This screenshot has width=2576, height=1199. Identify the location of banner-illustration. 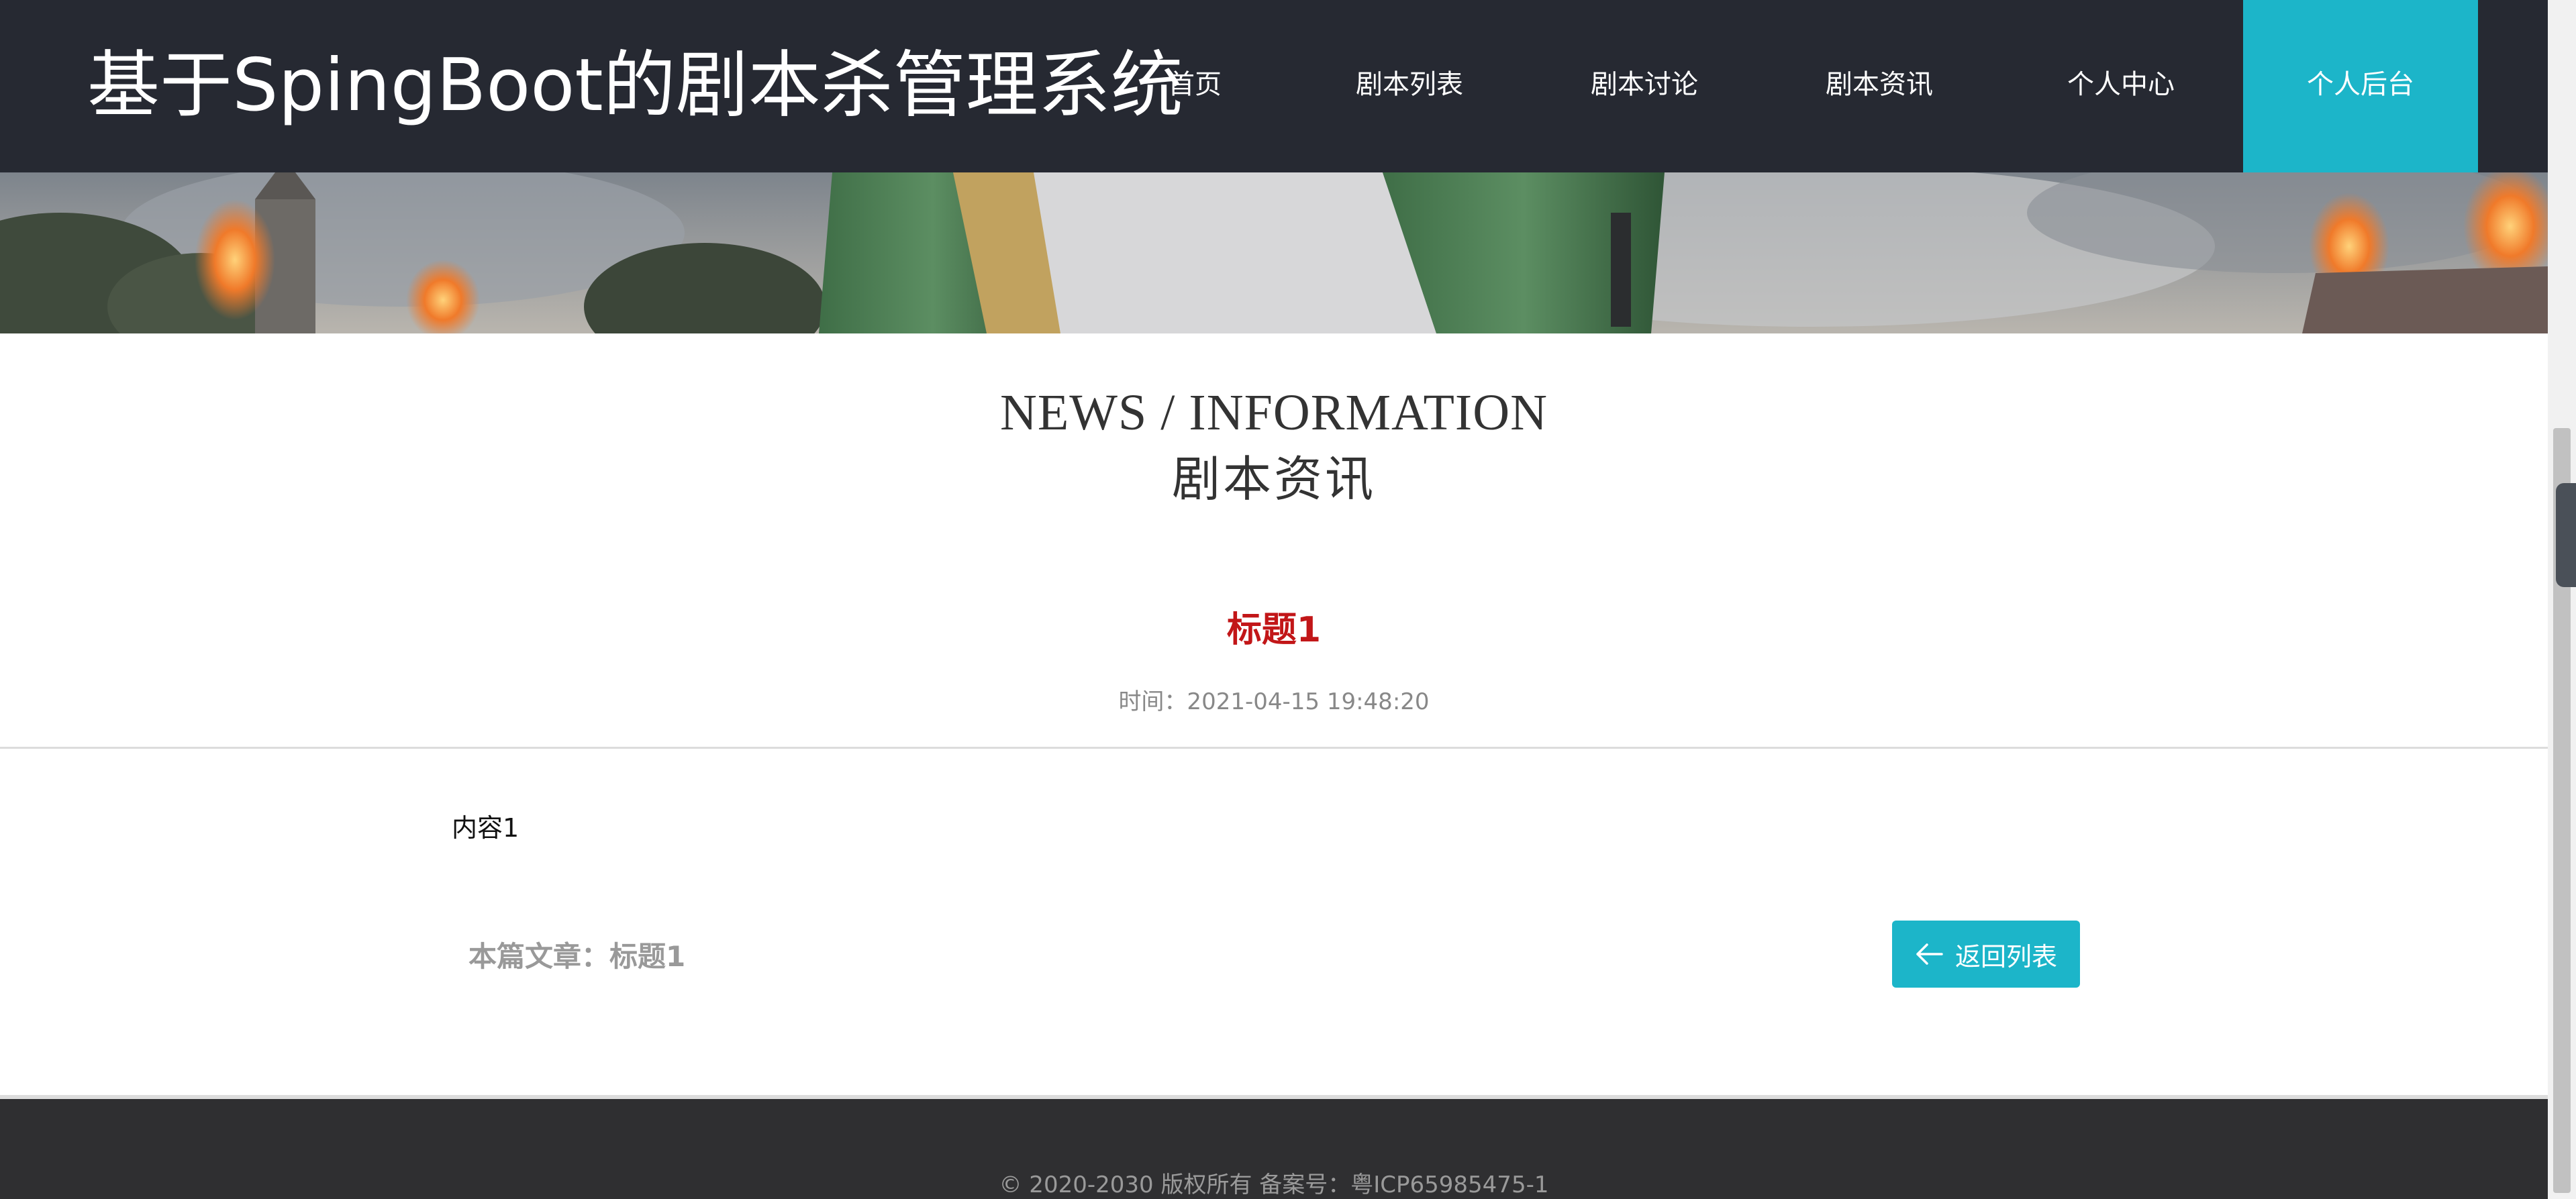
(1274, 252).